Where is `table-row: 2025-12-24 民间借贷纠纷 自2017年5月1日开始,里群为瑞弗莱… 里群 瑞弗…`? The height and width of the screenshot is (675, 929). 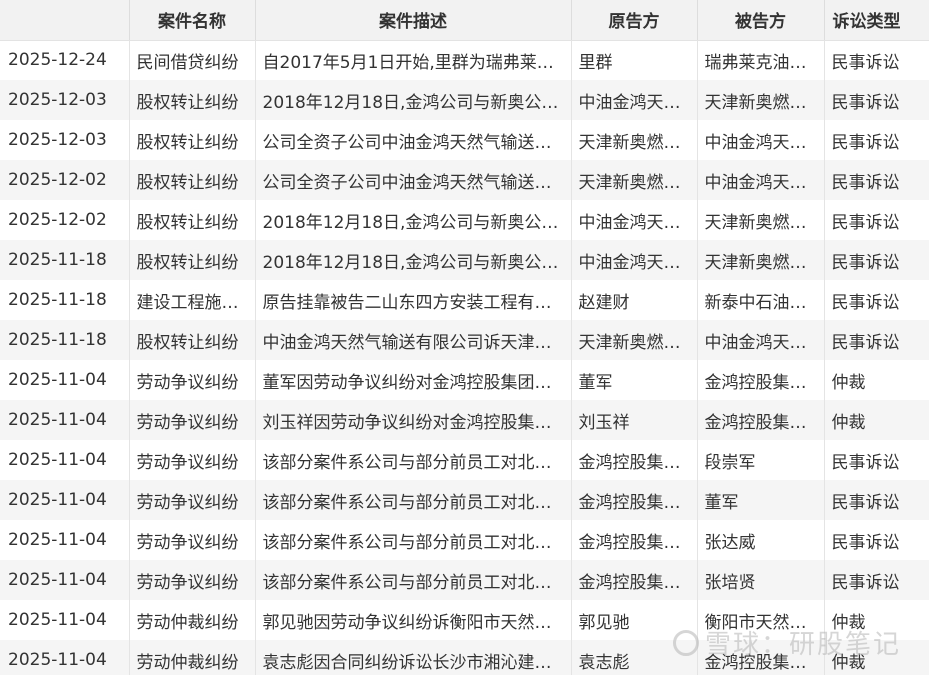 table-row: 2025-12-24 民间借贷纠纷 自2017年5月1日开始,里群为瑞弗莱… 里群 瑞弗… is located at coordinates (464, 60).